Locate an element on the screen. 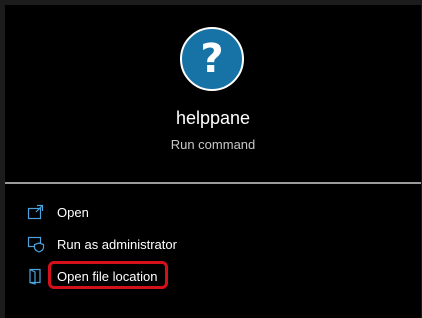 This screenshot has height=318, width=422. open-action: Open is located at coordinates (58, 212).